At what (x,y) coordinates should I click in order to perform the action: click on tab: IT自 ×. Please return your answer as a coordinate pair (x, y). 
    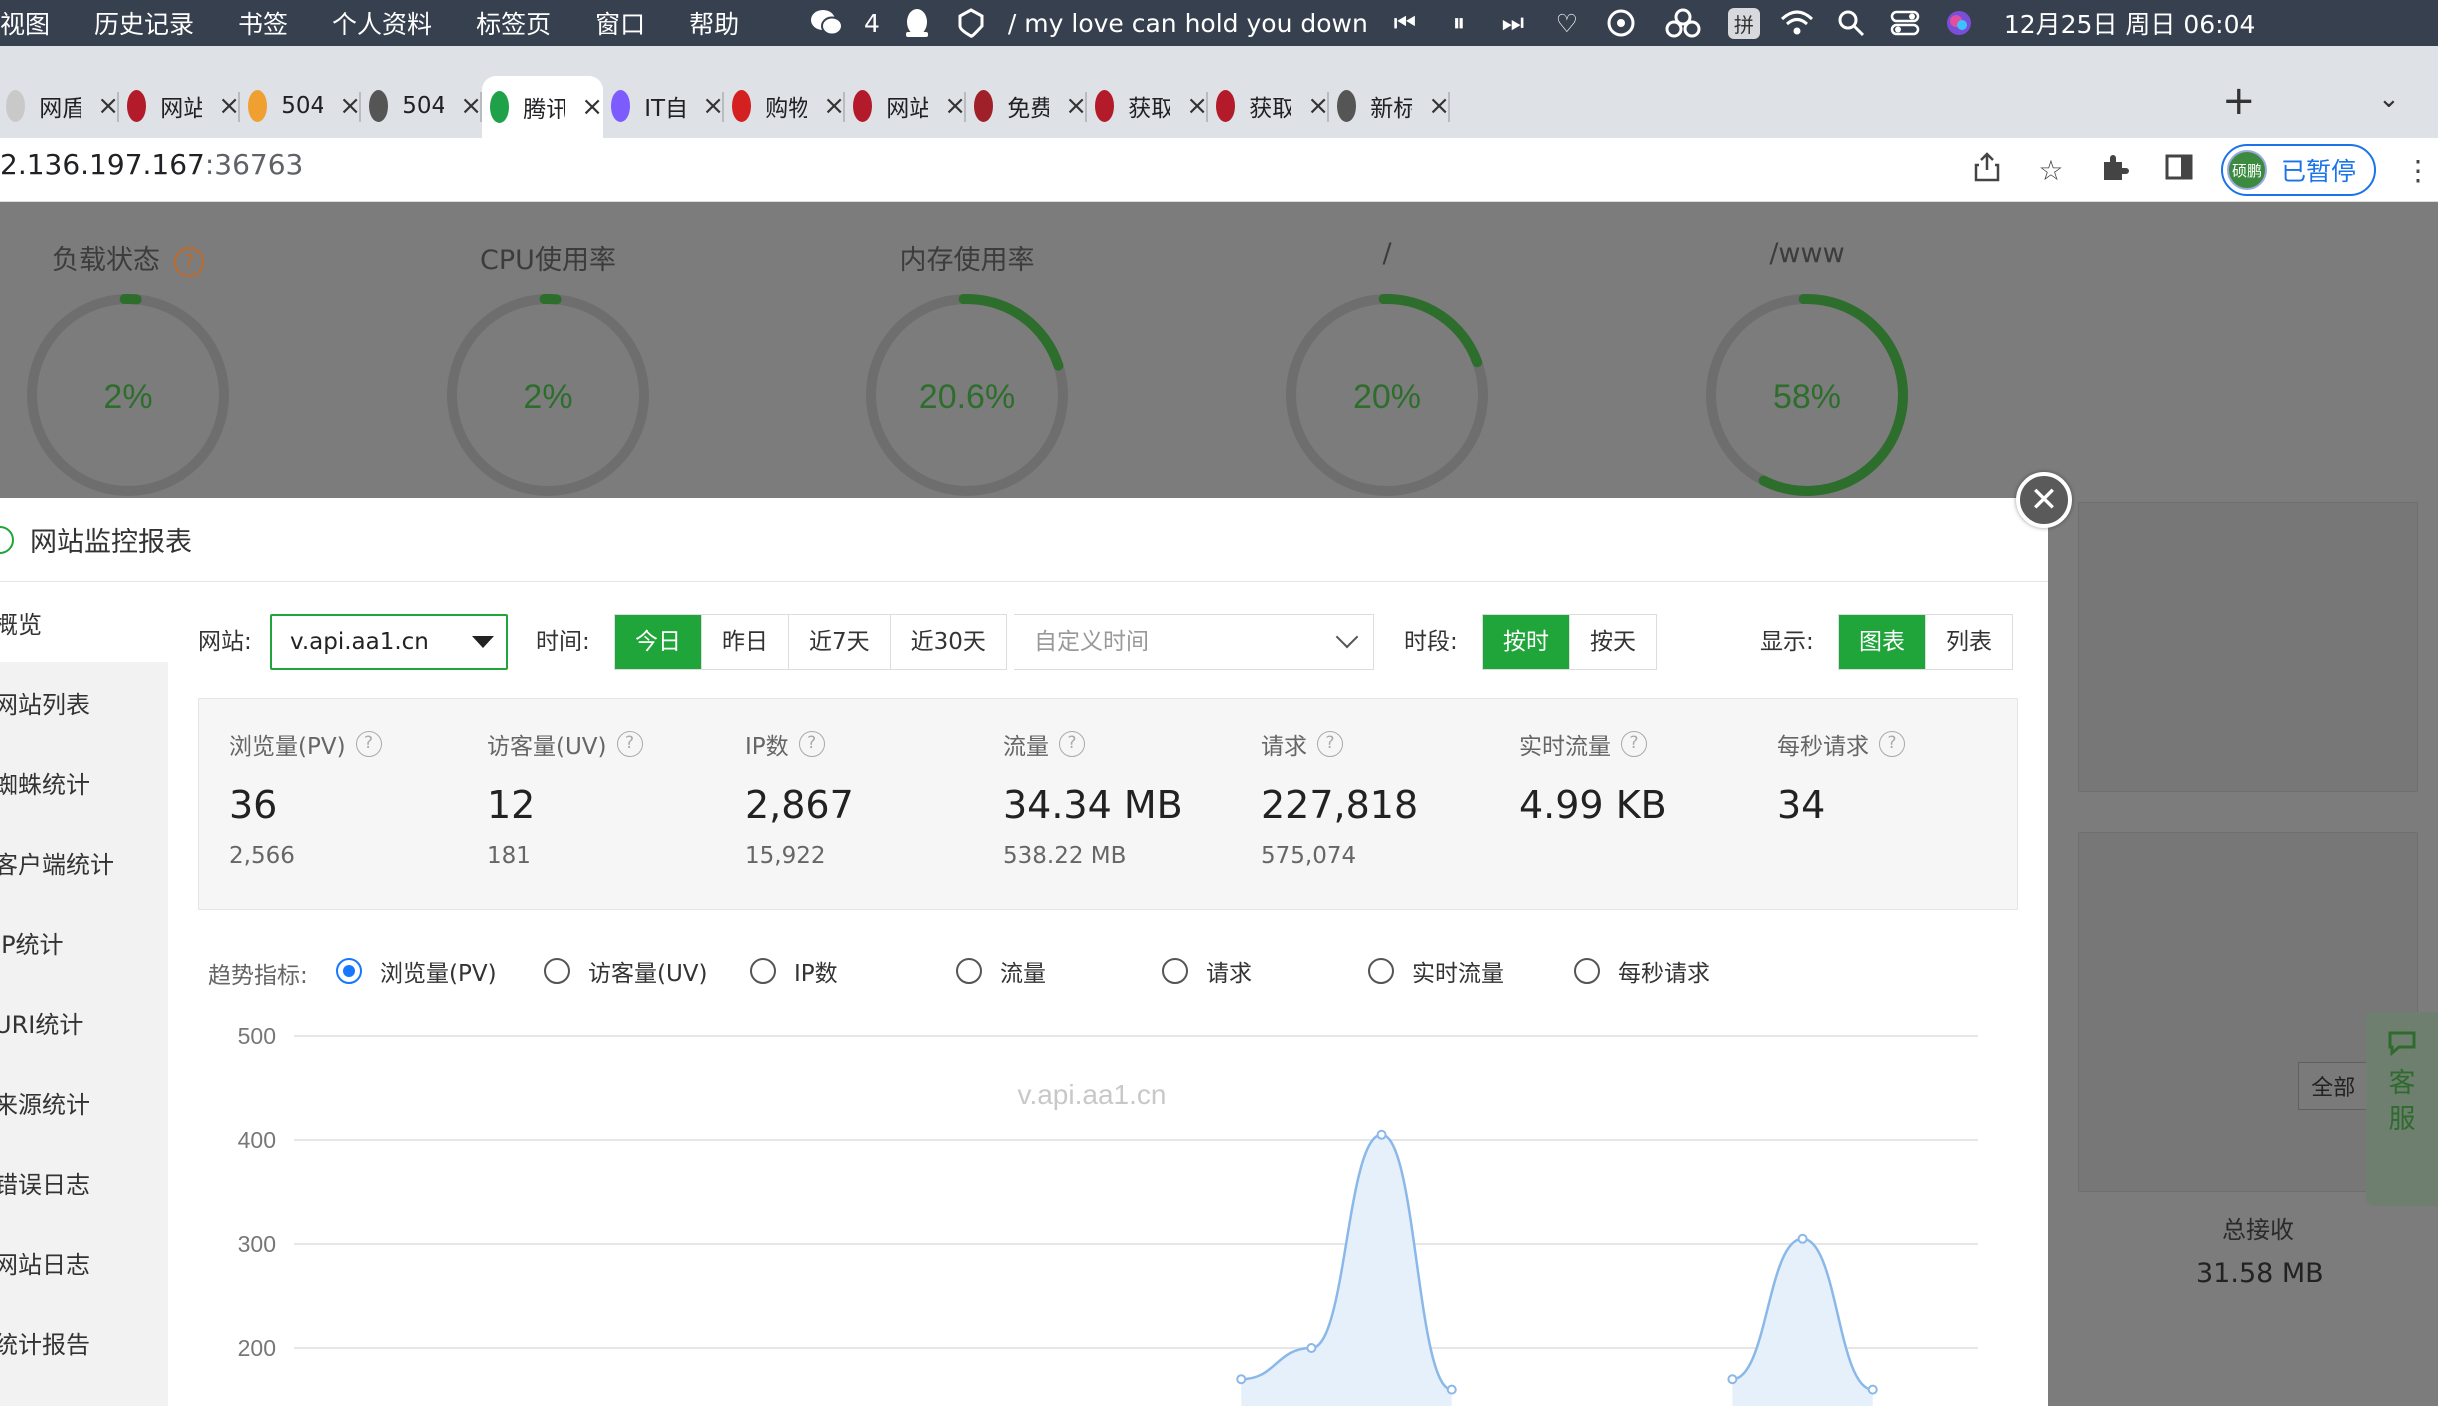
    Looking at the image, I should click on (663, 106).